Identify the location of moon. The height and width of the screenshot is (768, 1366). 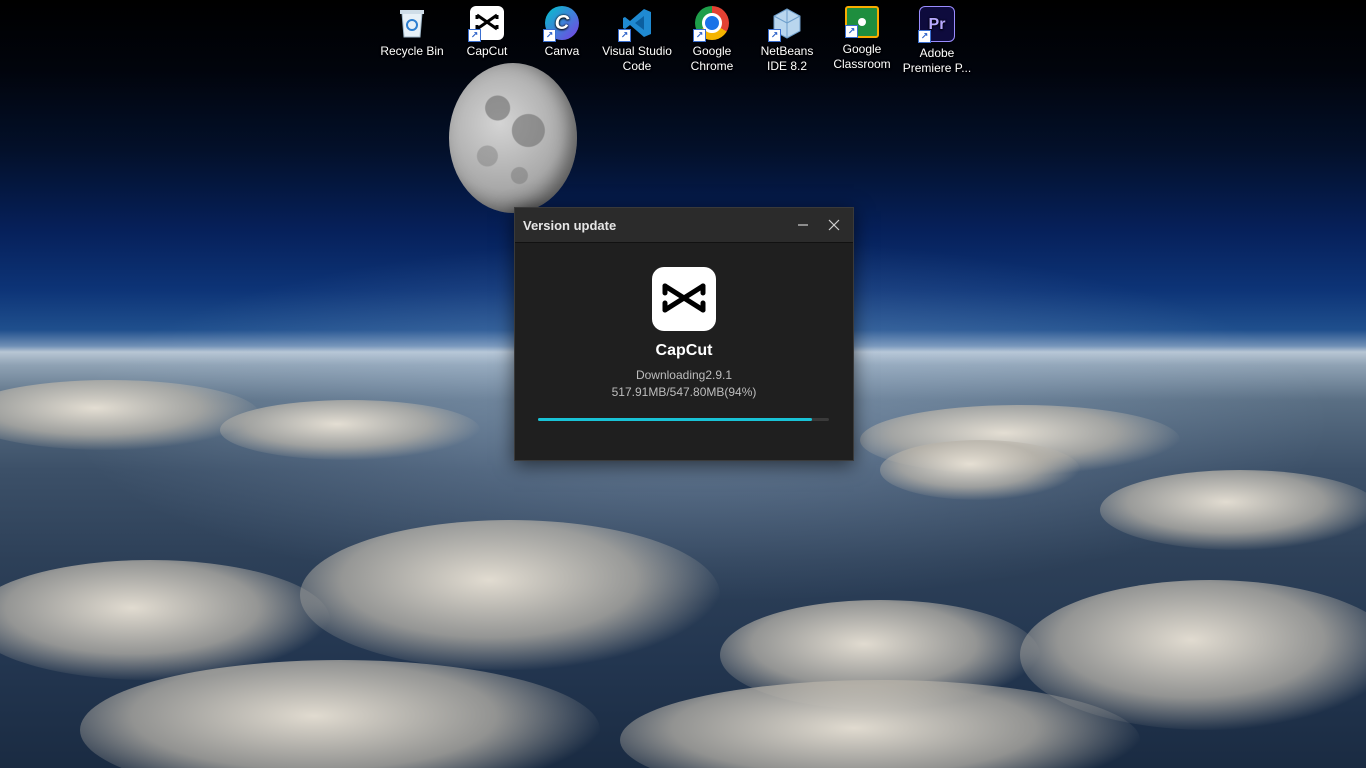
(513, 138).